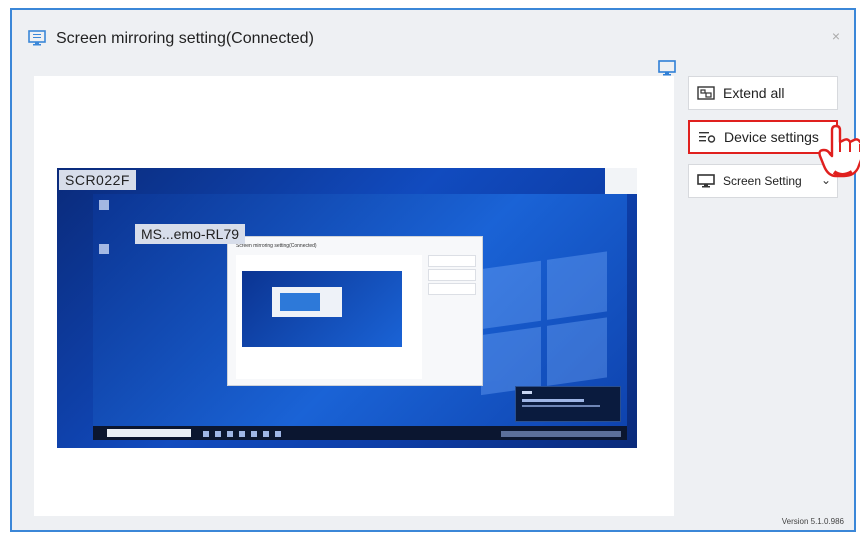 This screenshot has width=860, height=535. I want to click on version-label: Version 5.1.0.986, so click(812, 521).